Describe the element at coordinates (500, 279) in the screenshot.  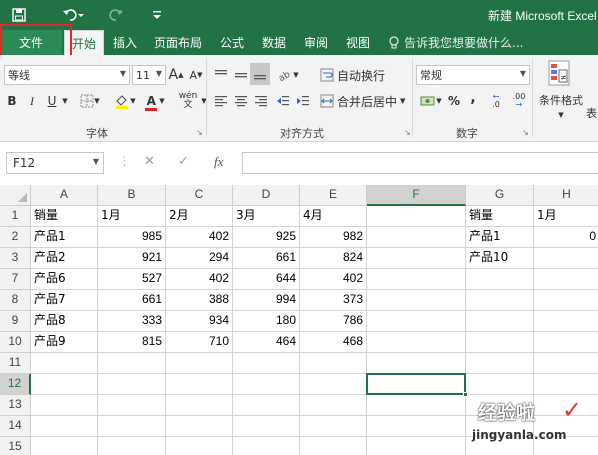
I see `cell-g7` at that location.